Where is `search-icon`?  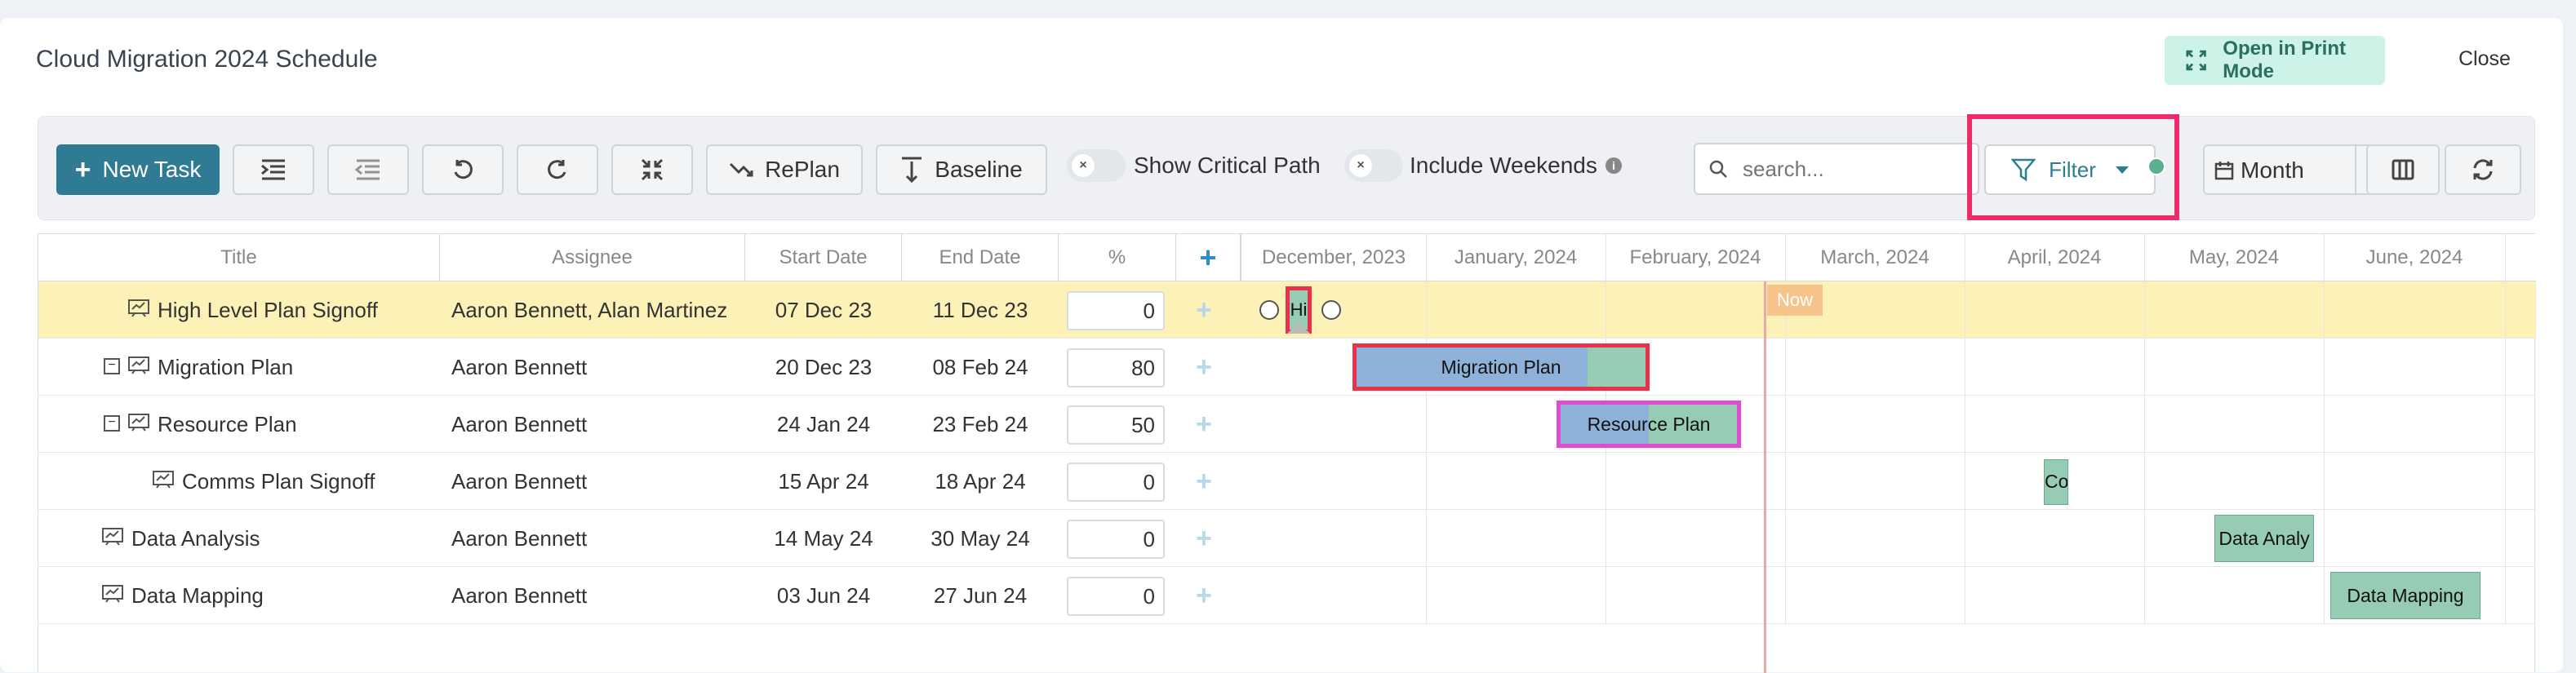 search-icon is located at coordinates (1718, 169).